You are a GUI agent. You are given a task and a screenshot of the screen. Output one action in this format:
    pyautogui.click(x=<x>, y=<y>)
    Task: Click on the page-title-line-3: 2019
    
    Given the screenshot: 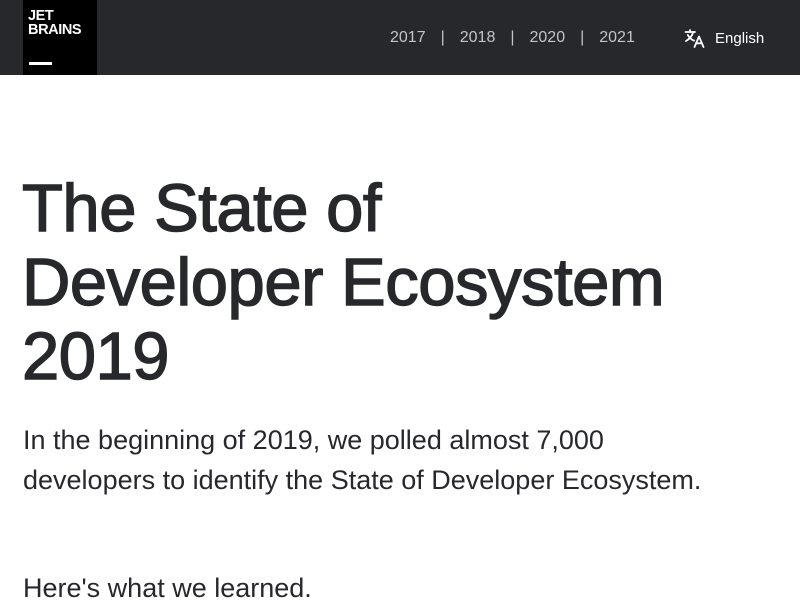 What is the action you would take?
    pyautogui.click(x=95, y=356)
    